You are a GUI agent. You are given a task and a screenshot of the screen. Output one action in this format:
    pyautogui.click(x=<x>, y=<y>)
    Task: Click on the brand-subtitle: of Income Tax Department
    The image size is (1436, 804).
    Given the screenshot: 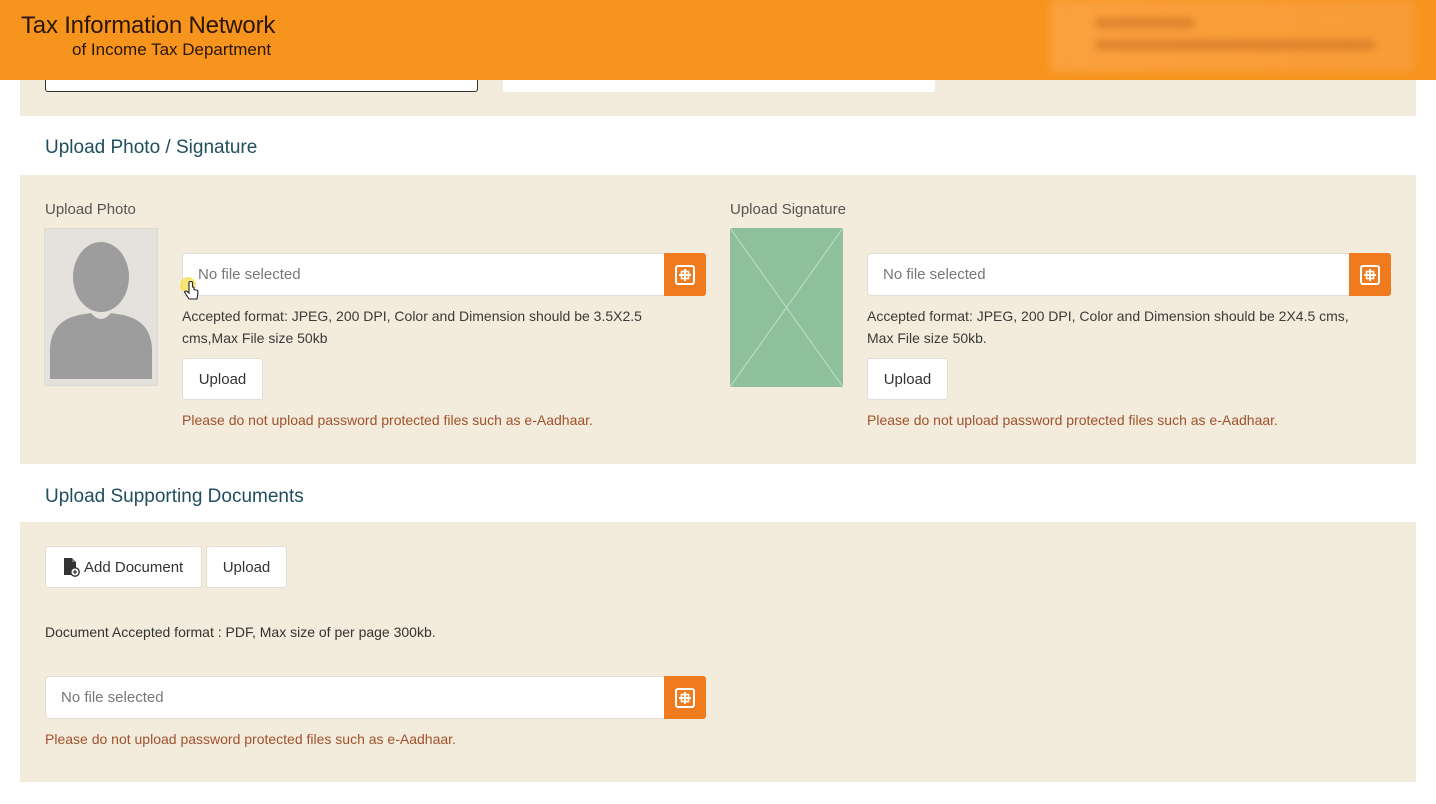 What is the action you would take?
    pyautogui.click(x=172, y=49)
    